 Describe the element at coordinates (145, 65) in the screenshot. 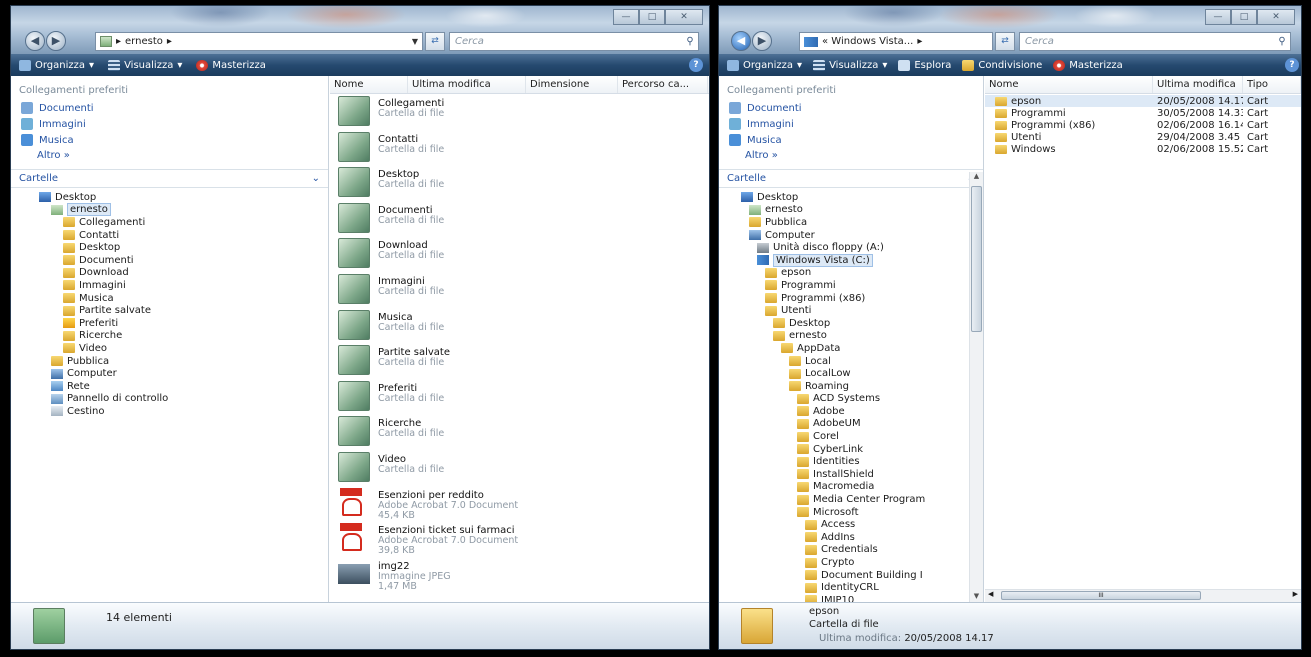

I see `visualizza-button: Visualizza ▾` at that location.